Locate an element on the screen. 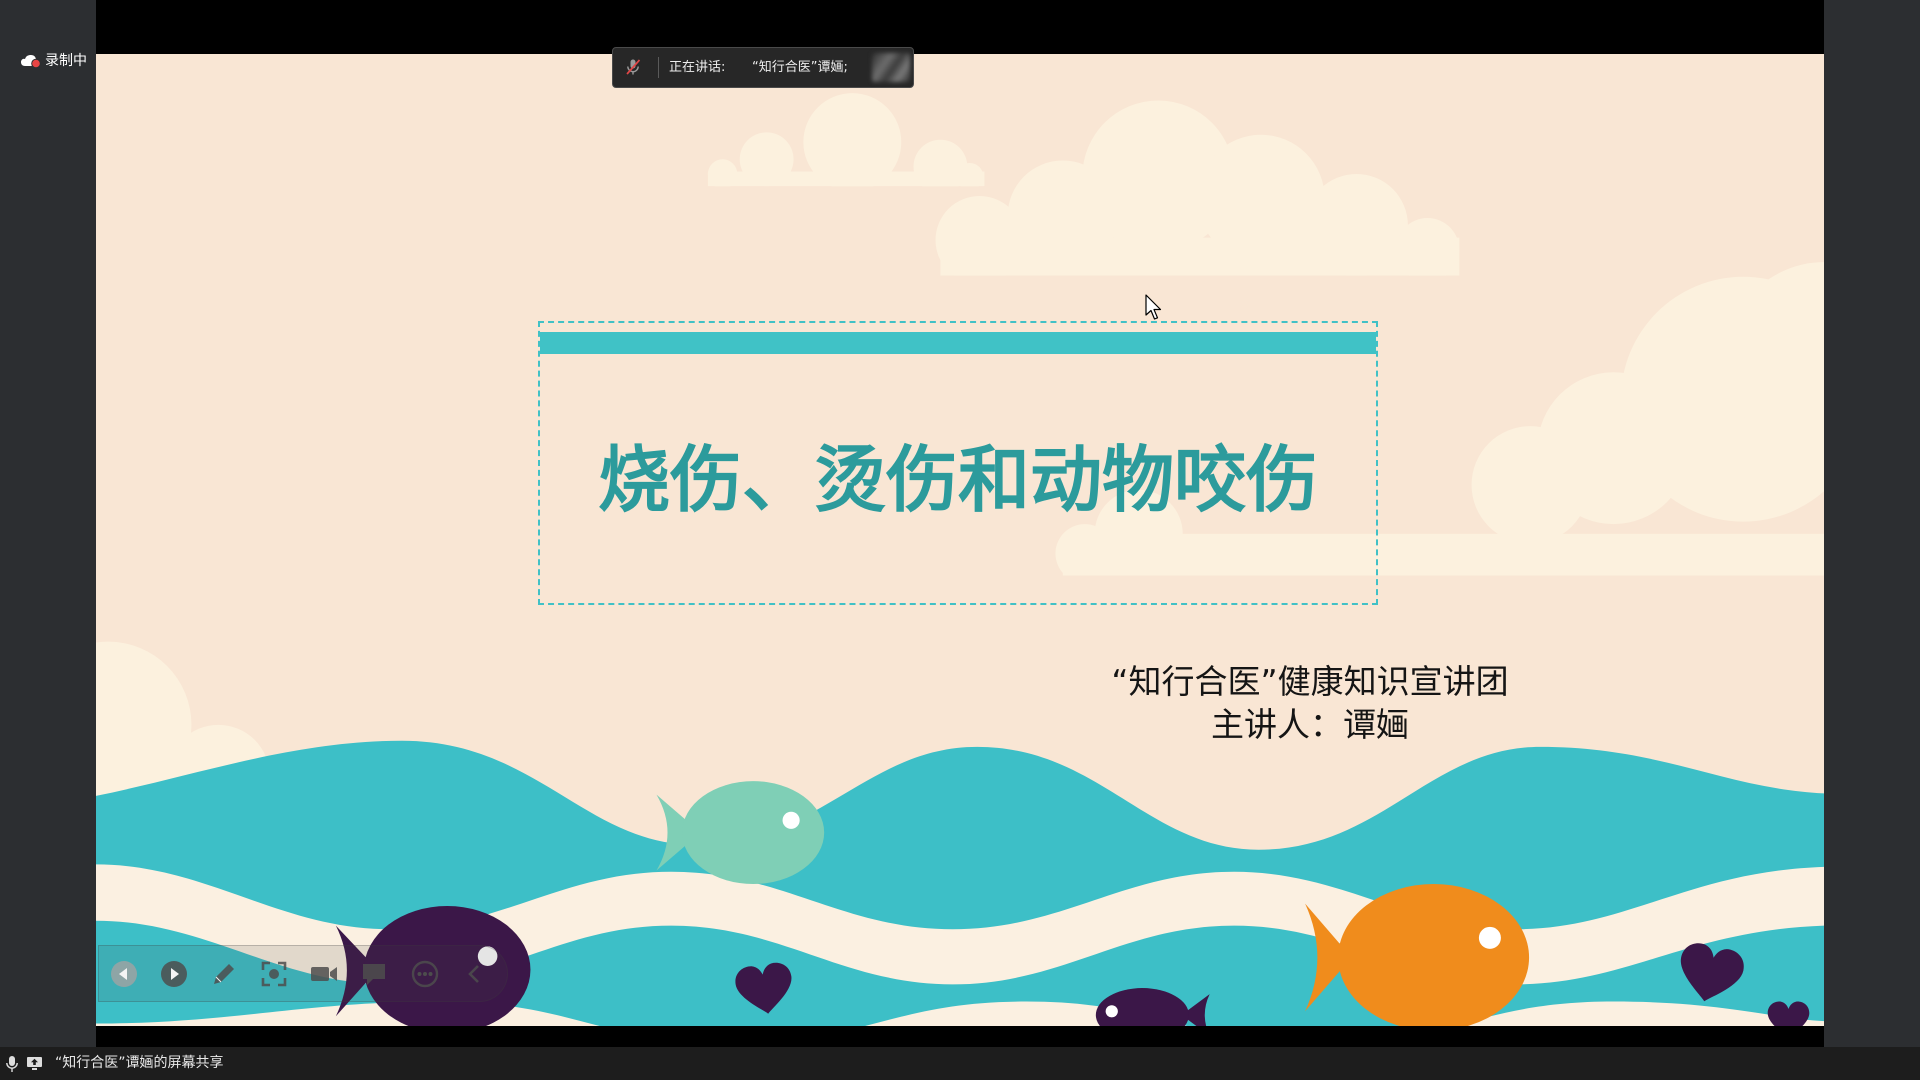 The height and width of the screenshot is (1080, 1920). collapse-chevron-icon is located at coordinates (473, 973).